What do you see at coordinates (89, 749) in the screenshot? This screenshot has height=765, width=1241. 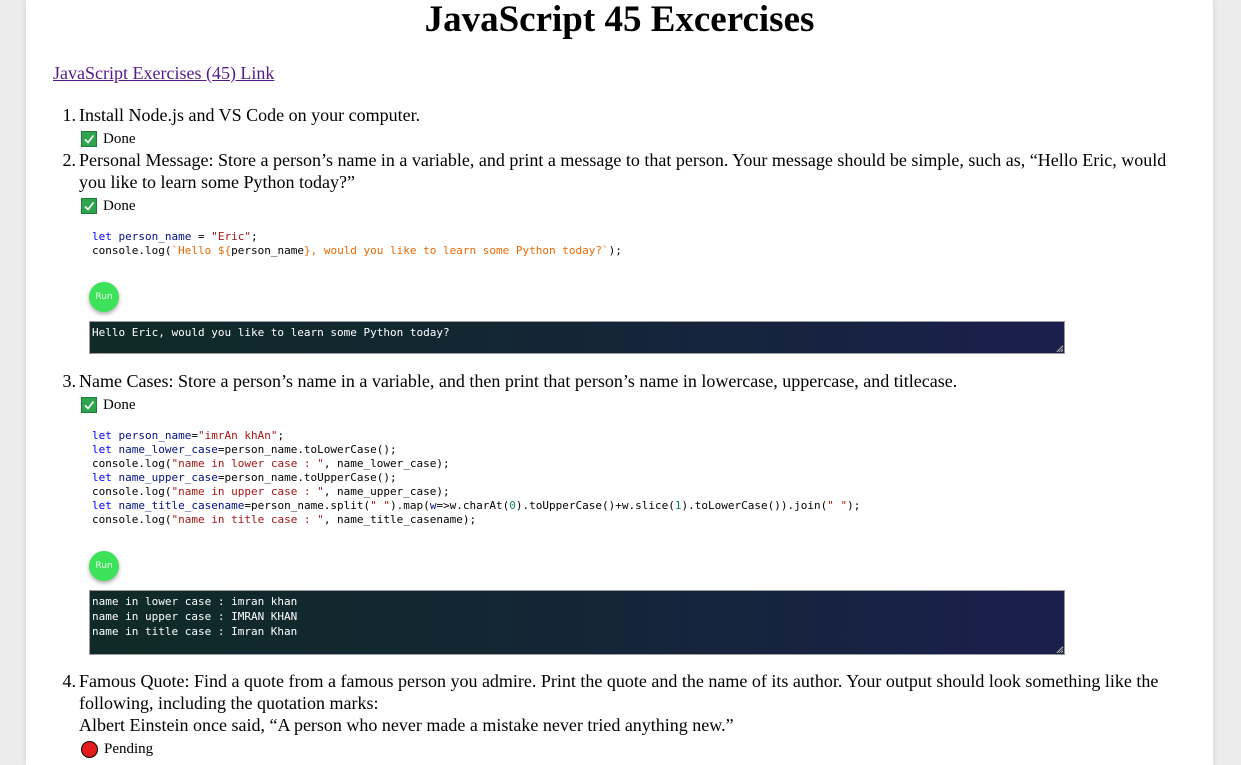 I see `pending-icon` at bounding box center [89, 749].